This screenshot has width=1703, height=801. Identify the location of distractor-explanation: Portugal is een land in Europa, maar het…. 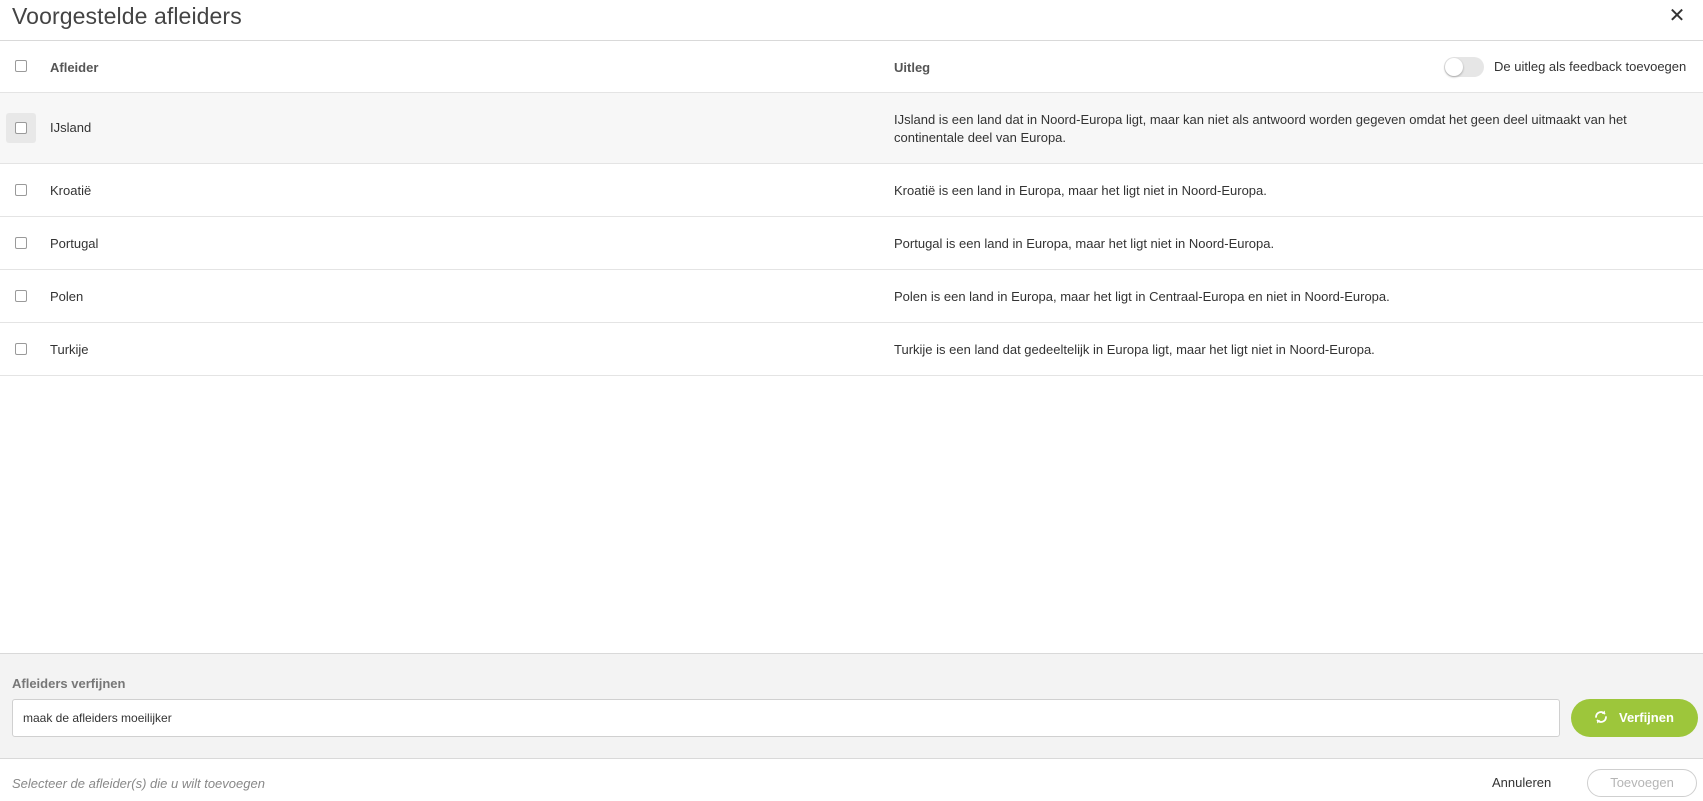
(1084, 243).